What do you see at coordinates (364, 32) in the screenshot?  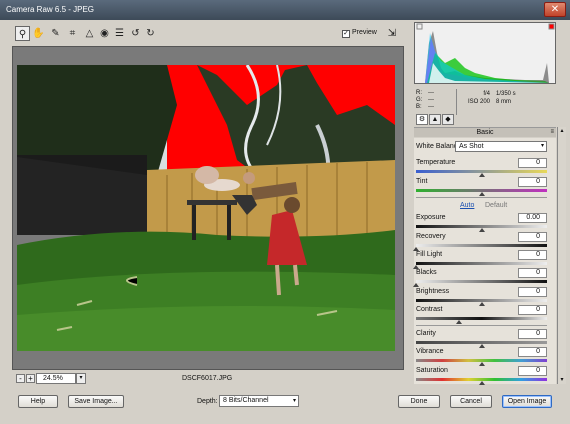 I see `preview-label: Preview` at bounding box center [364, 32].